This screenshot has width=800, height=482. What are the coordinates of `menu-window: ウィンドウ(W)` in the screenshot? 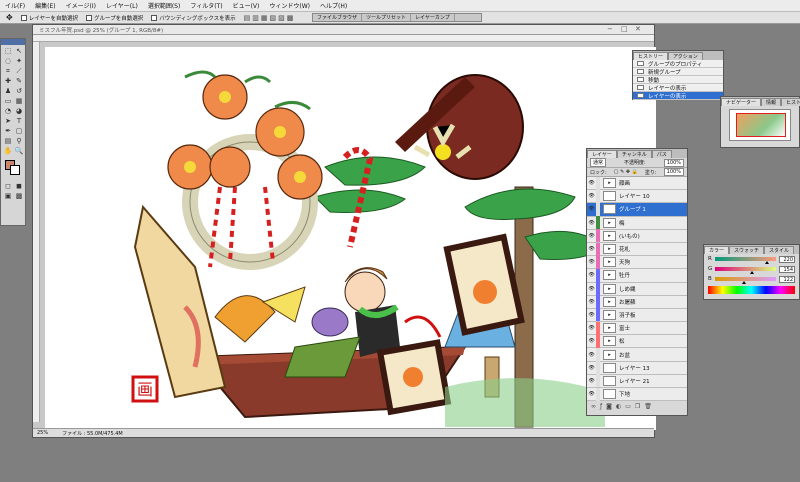 It's located at (289, 5).